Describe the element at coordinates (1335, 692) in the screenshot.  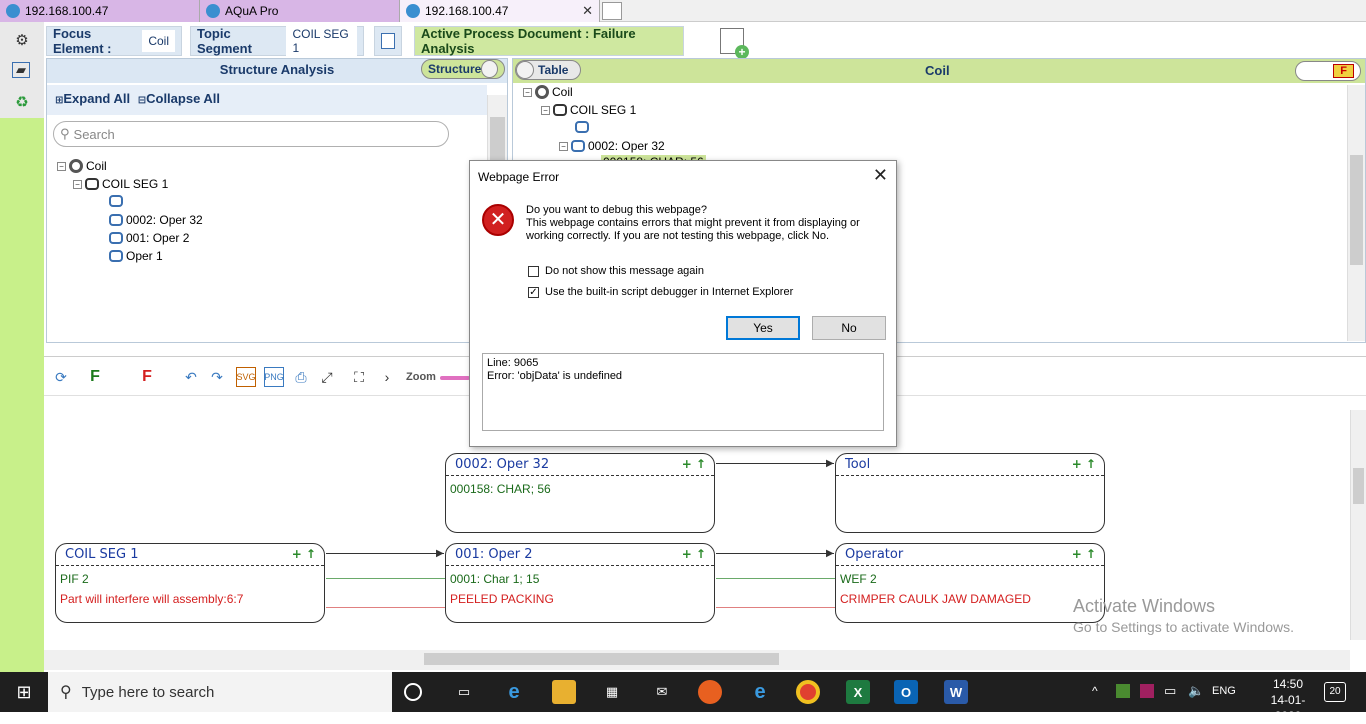
I see `notification-center-icon: 20` at that location.